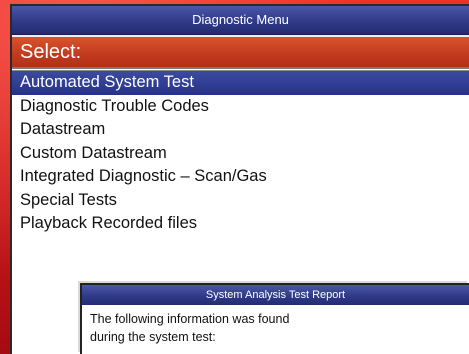 The height and width of the screenshot is (354, 469). I want to click on select-header: Select:, so click(240, 52).